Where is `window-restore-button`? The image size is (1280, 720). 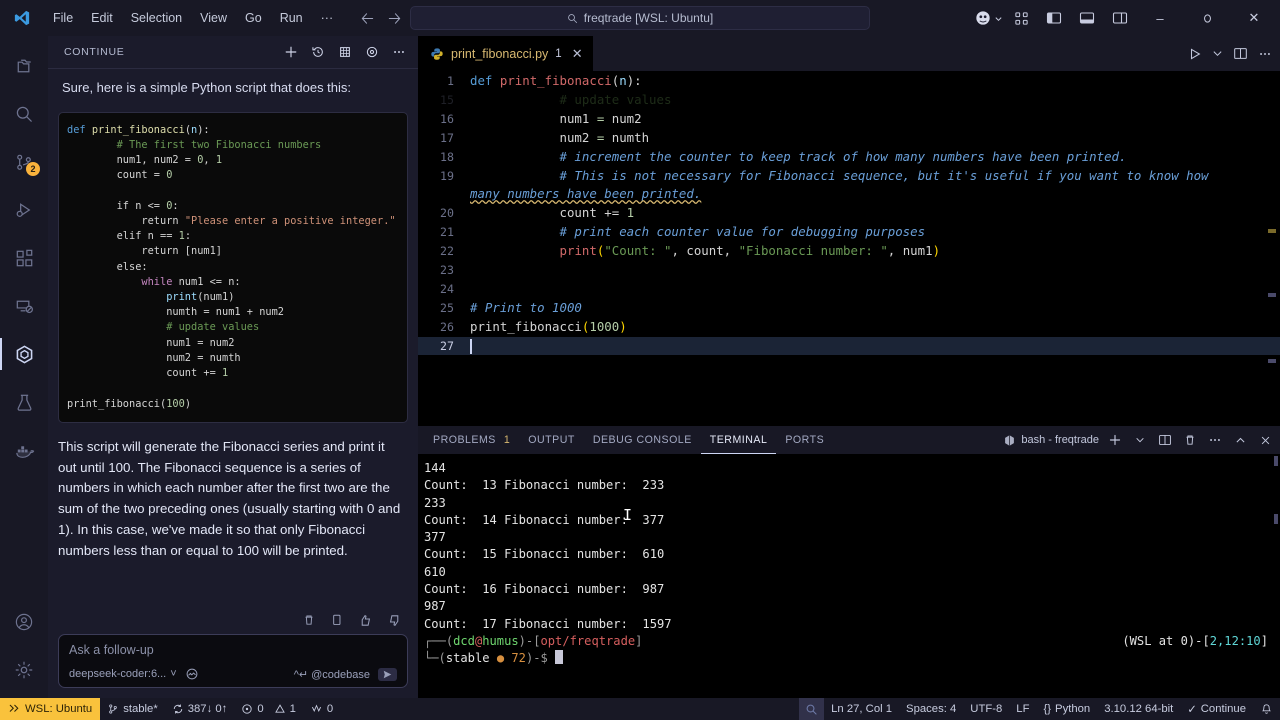
window-restore-button is located at coordinates (1207, 18).